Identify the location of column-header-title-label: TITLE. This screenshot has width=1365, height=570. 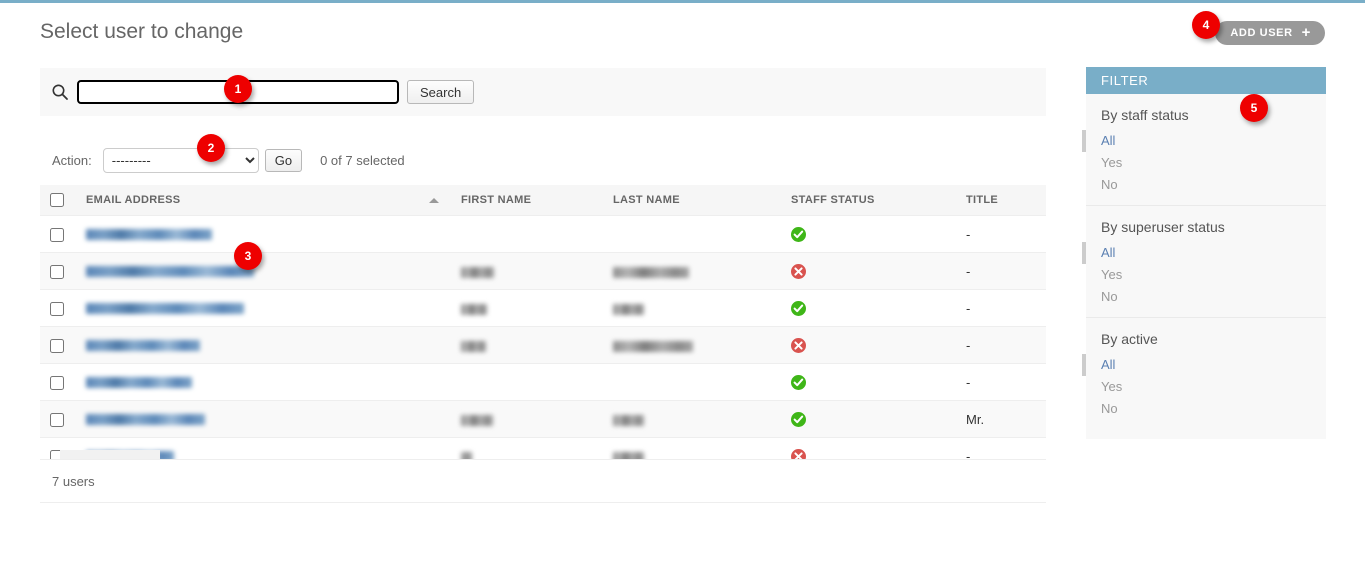
(982, 200).